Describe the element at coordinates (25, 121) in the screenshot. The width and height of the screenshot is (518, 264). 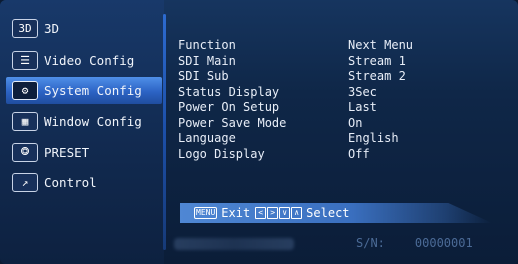
I see `window-config-icon: ▦` at that location.